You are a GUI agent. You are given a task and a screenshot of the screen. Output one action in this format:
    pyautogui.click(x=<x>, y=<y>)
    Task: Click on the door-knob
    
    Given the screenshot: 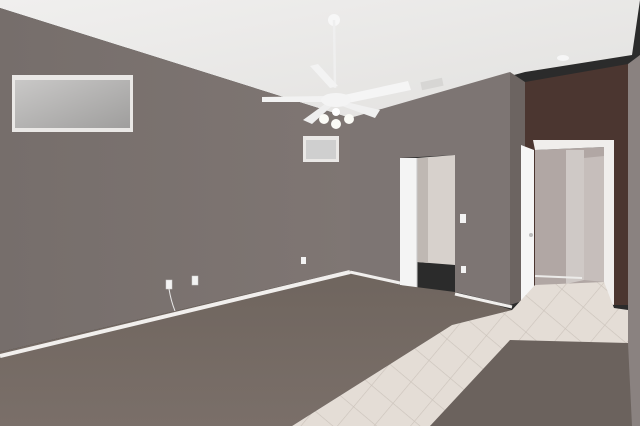 What is the action you would take?
    pyautogui.click(x=531, y=235)
    